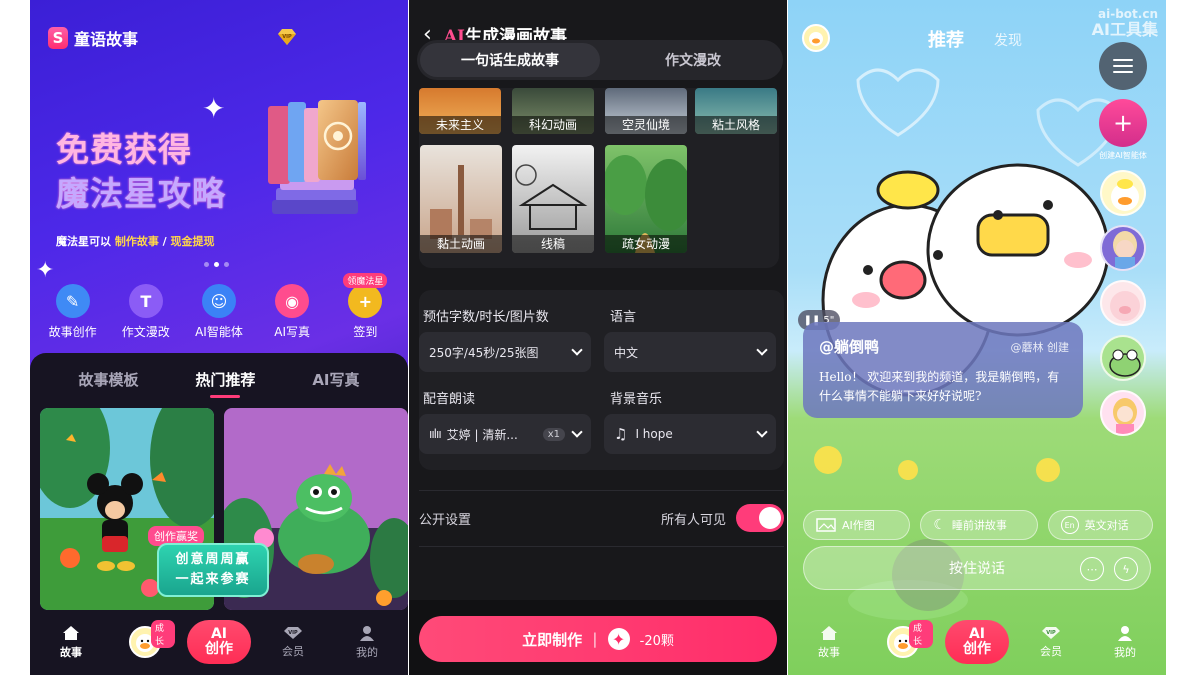 This screenshot has height=675, width=1200. What do you see at coordinates (93, 38) in the screenshot?
I see `app-logo: S 童语故事` at bounding box center [93, 38].